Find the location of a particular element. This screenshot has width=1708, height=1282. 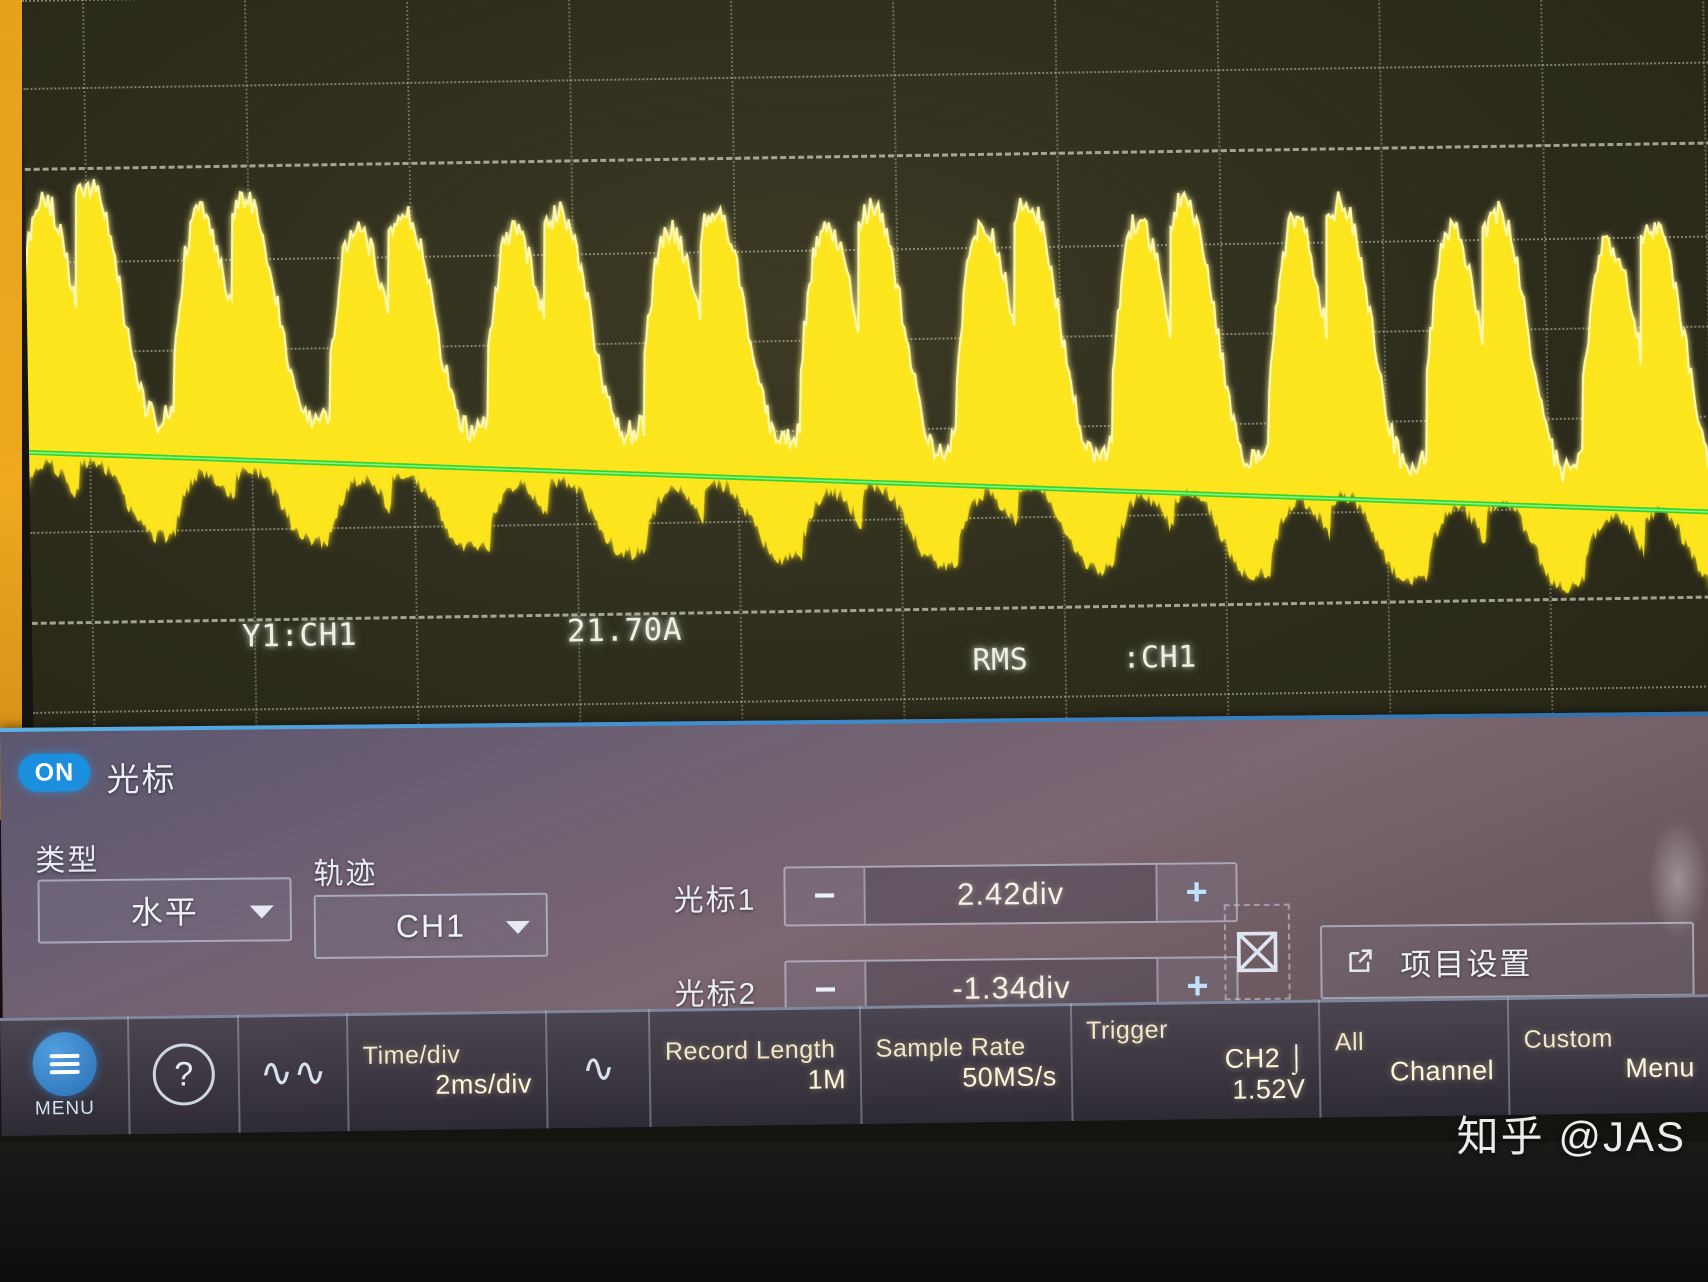

cursor1-row: 光标1 − 2.42div + is located at coordinates (955, 894).